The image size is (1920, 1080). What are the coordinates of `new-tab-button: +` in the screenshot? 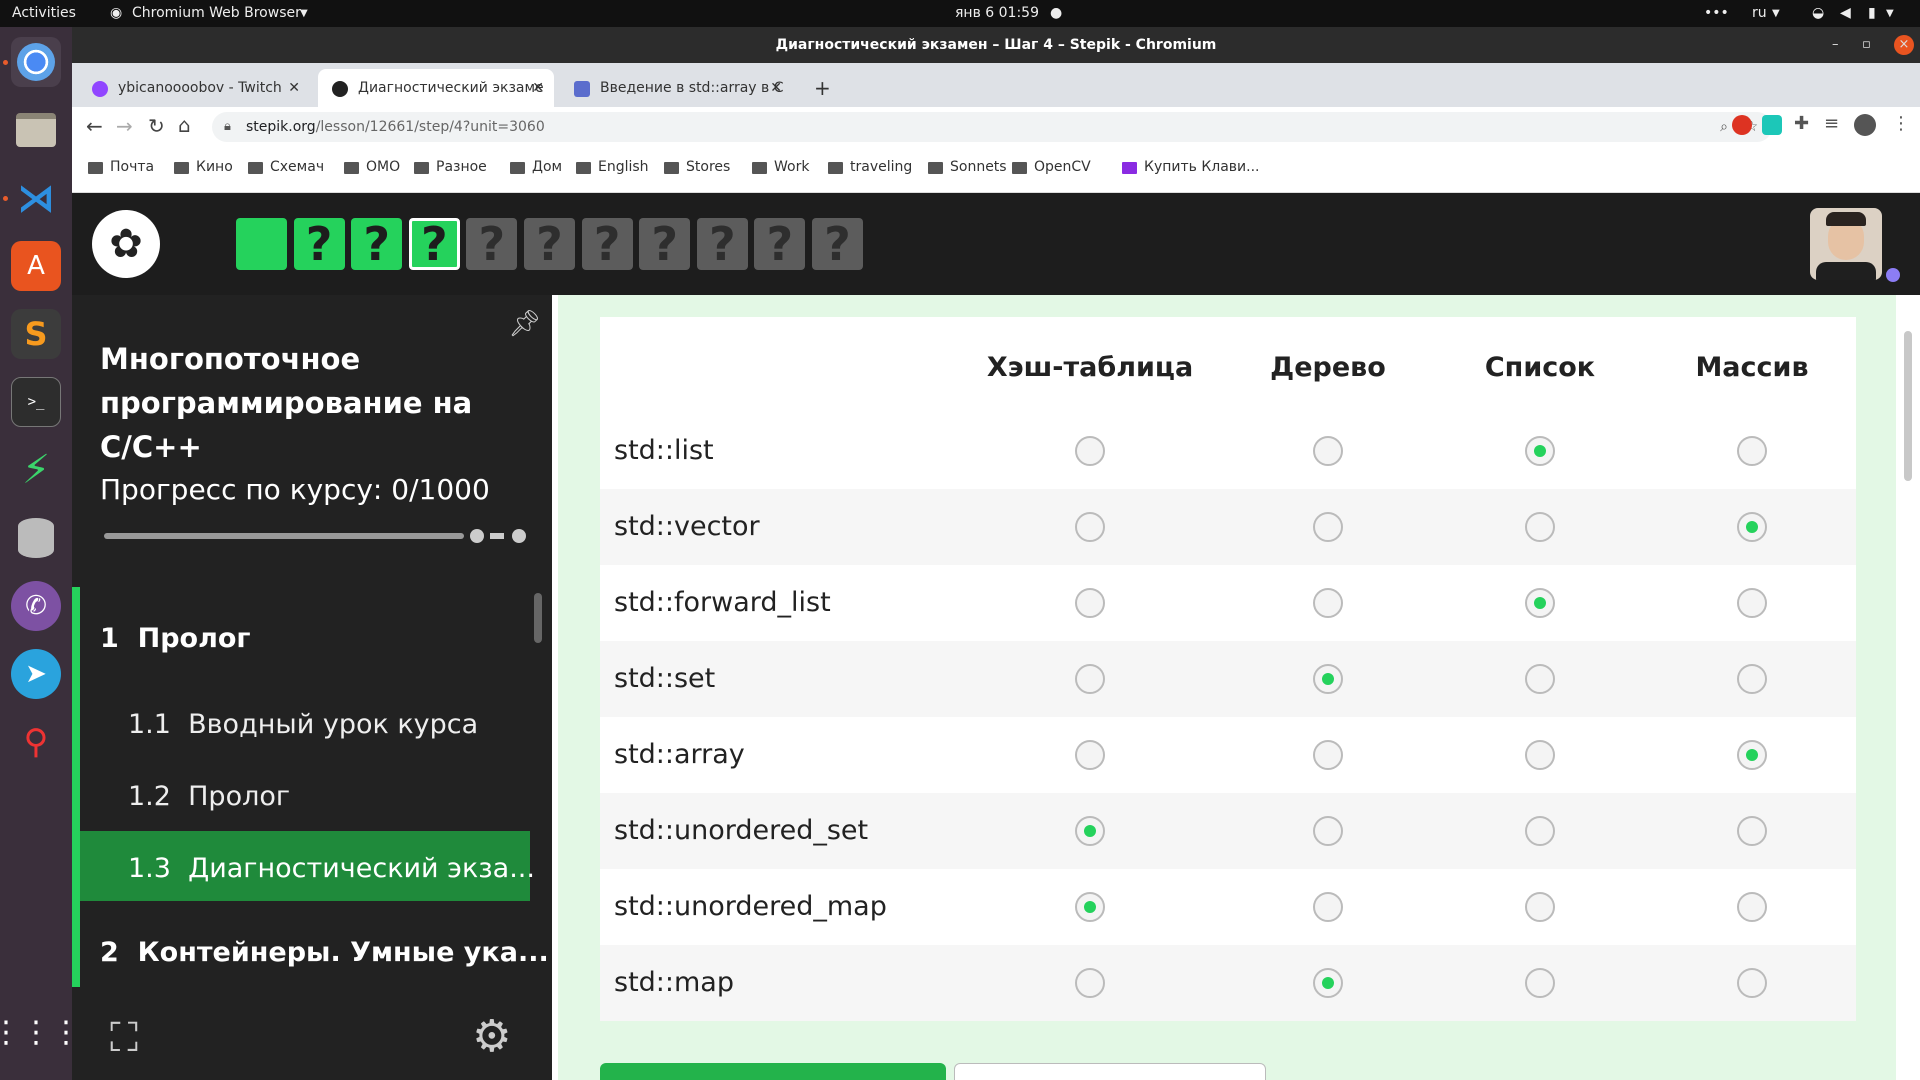 It's located at (820, 88).